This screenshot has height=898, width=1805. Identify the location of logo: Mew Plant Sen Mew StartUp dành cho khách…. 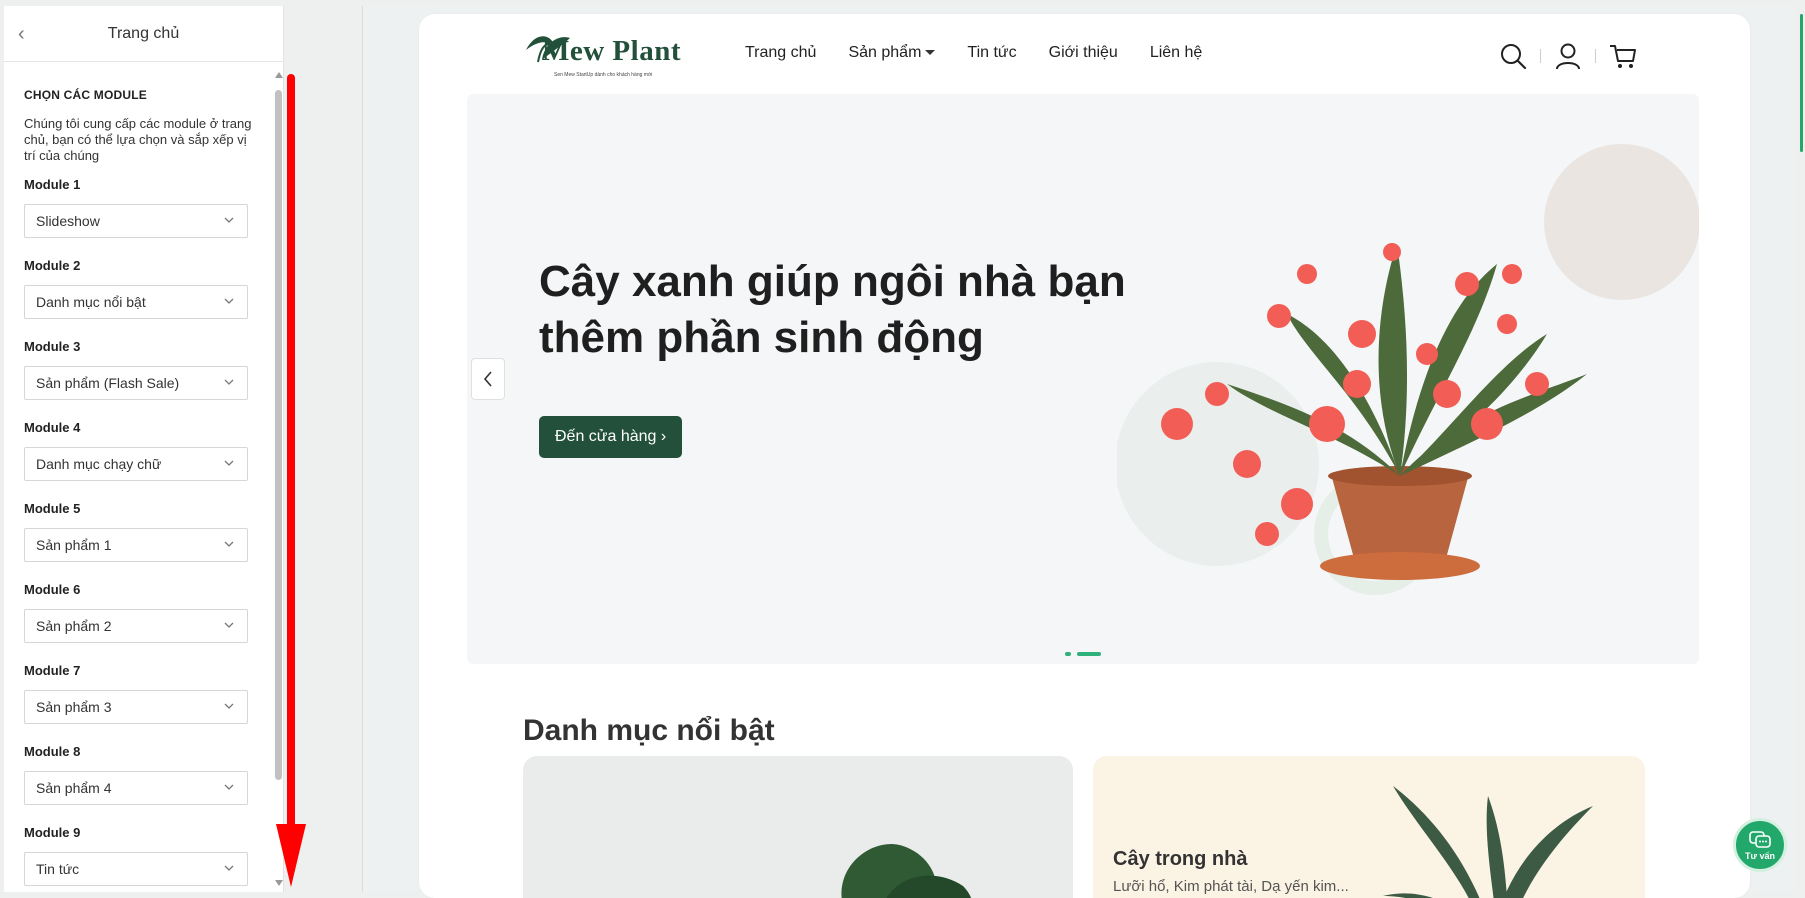
(611, 55).